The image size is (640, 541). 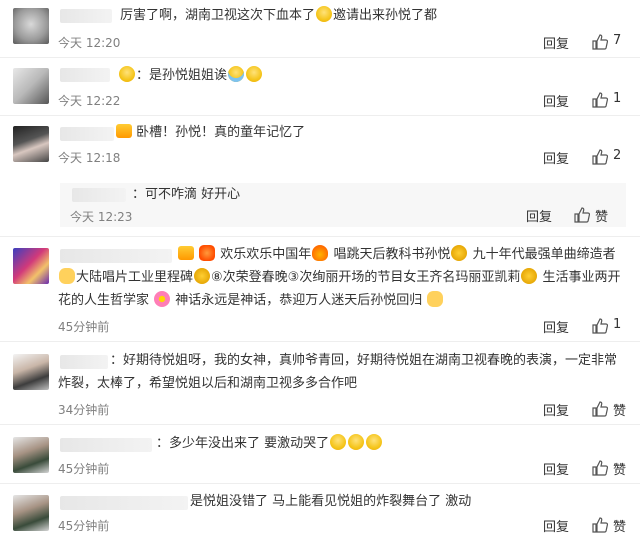 I want to click on timestamp: 今天 12:23, so click(x=101, y=217).